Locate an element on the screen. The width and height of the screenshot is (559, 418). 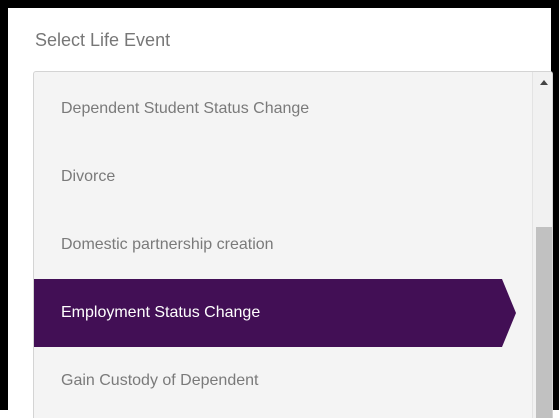
list-item-dependent-student-status-change: Dependent Student Status Change is located at coordinates (283, 109).